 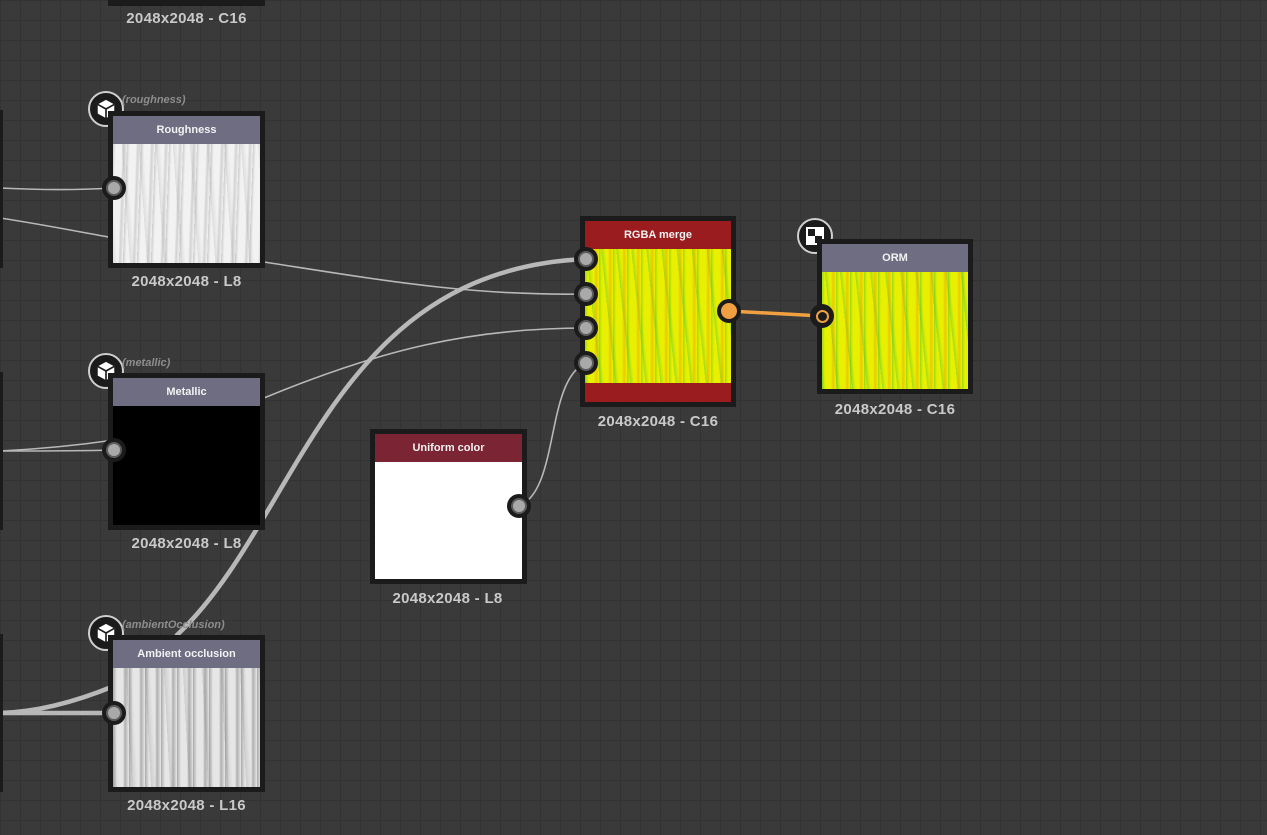 I want to click on node-tag: (ambientOcclusion), so click(x=173, y=625).